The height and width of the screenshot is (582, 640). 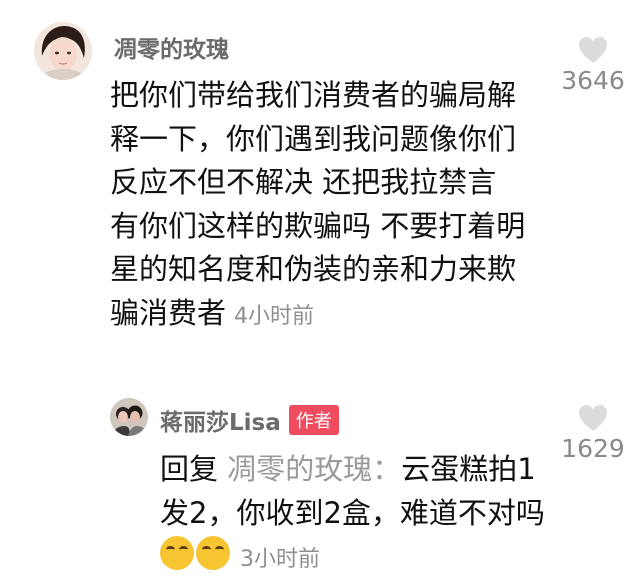 I want to click on reply-avatar, so click(x=129, y=417).